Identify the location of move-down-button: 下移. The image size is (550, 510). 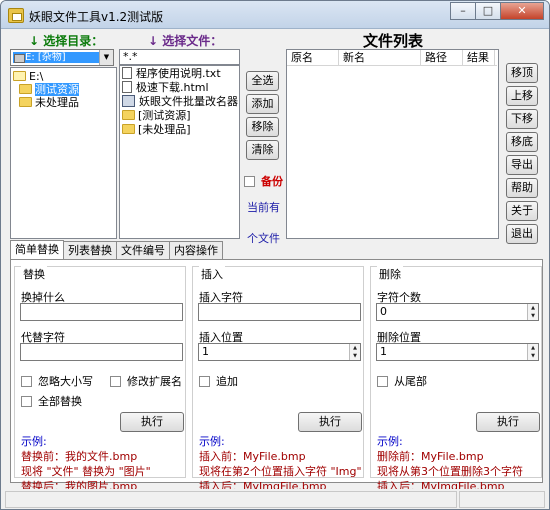
(522, 119).